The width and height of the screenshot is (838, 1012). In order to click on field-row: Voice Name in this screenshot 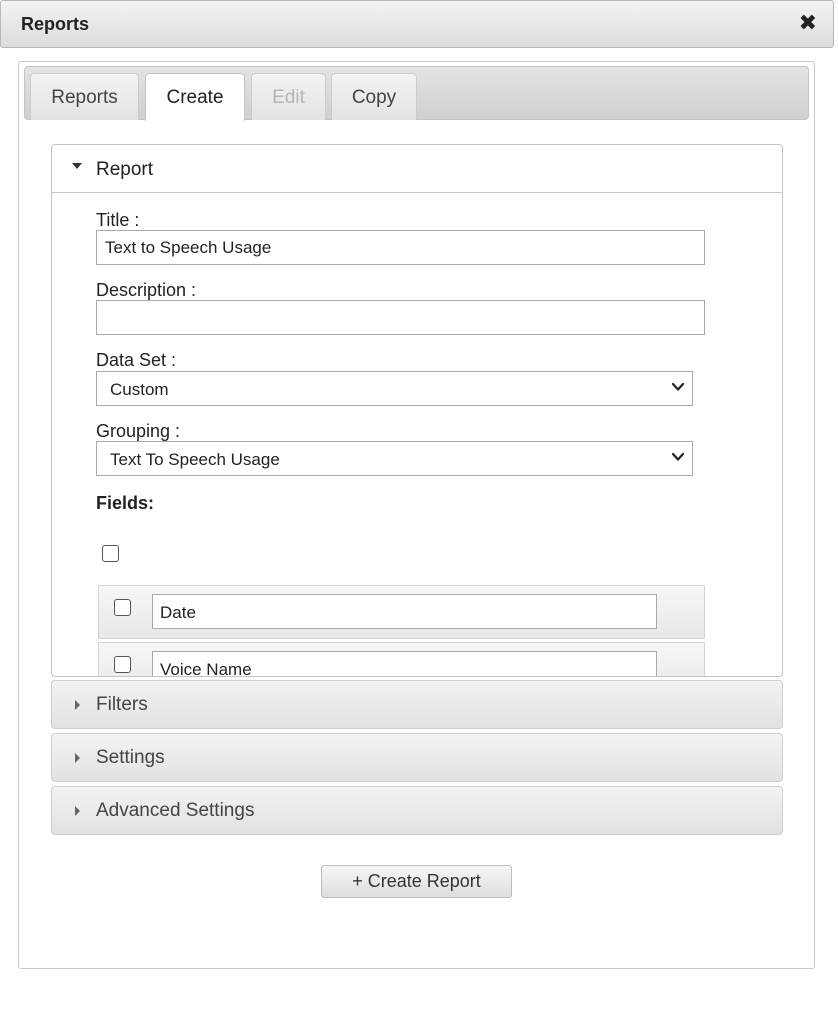, I will do `click(401, 659)`.